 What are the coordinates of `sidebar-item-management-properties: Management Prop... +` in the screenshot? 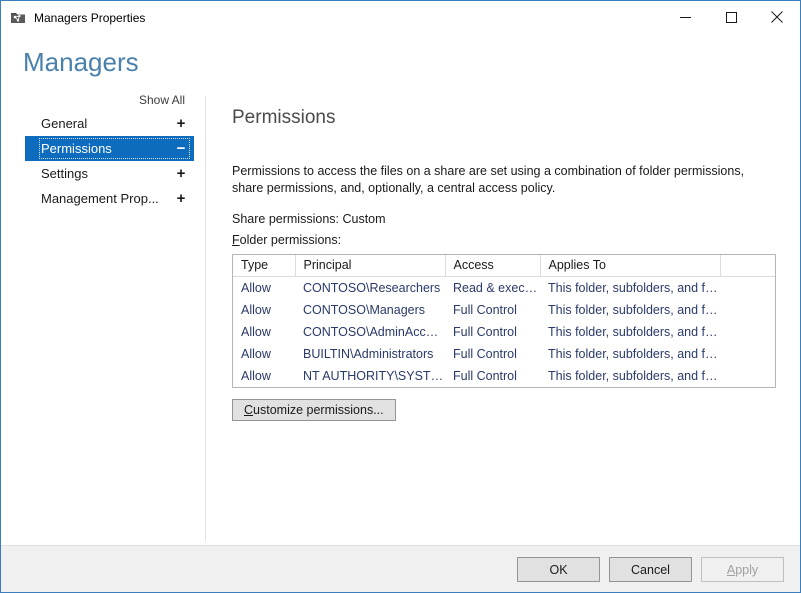 It's located at (109, 198).